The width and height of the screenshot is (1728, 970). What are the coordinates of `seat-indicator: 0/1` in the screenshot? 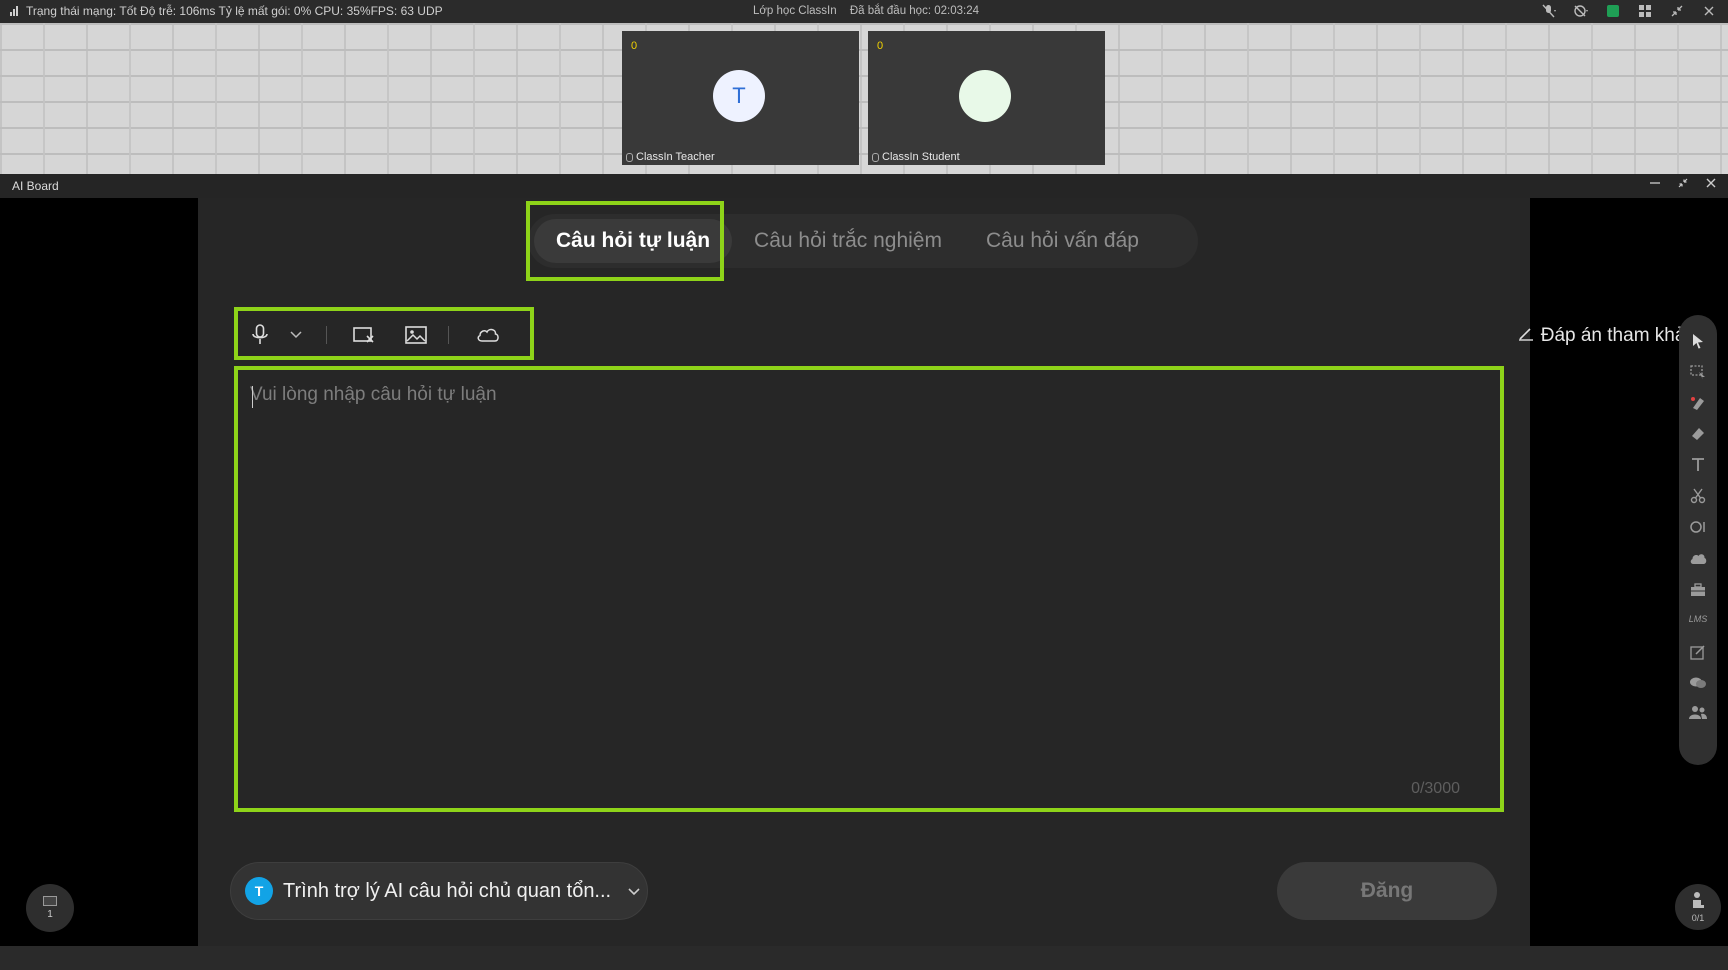 It's located at (1698, 907).